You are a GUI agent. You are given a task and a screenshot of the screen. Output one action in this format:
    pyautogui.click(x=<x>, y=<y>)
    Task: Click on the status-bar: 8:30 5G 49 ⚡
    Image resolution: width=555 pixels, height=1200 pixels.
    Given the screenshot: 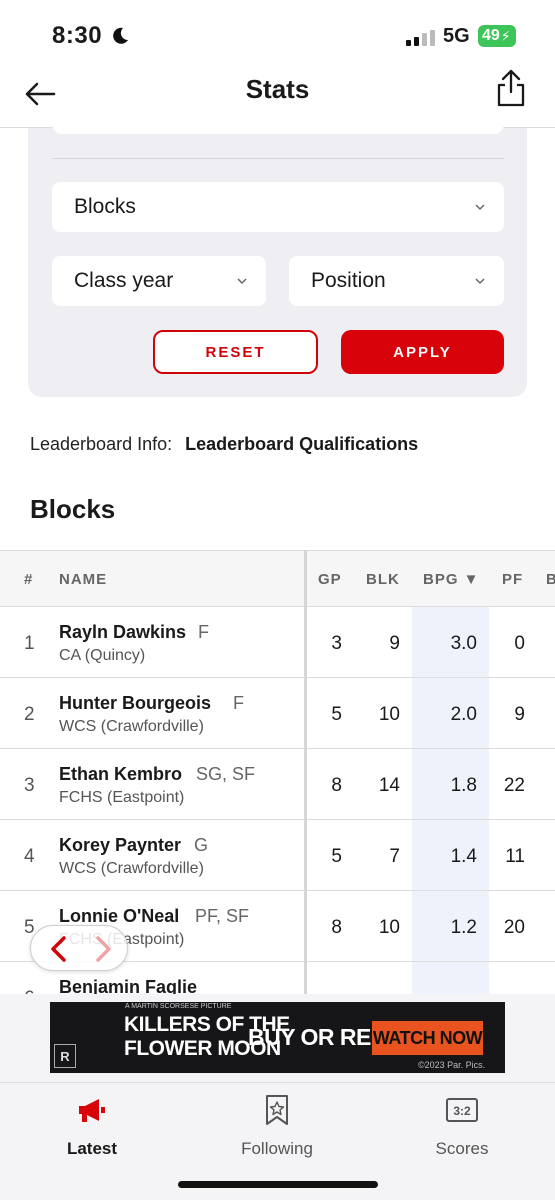 What is the action you would take?
    pyautogui.click(x=277, y=30)
    